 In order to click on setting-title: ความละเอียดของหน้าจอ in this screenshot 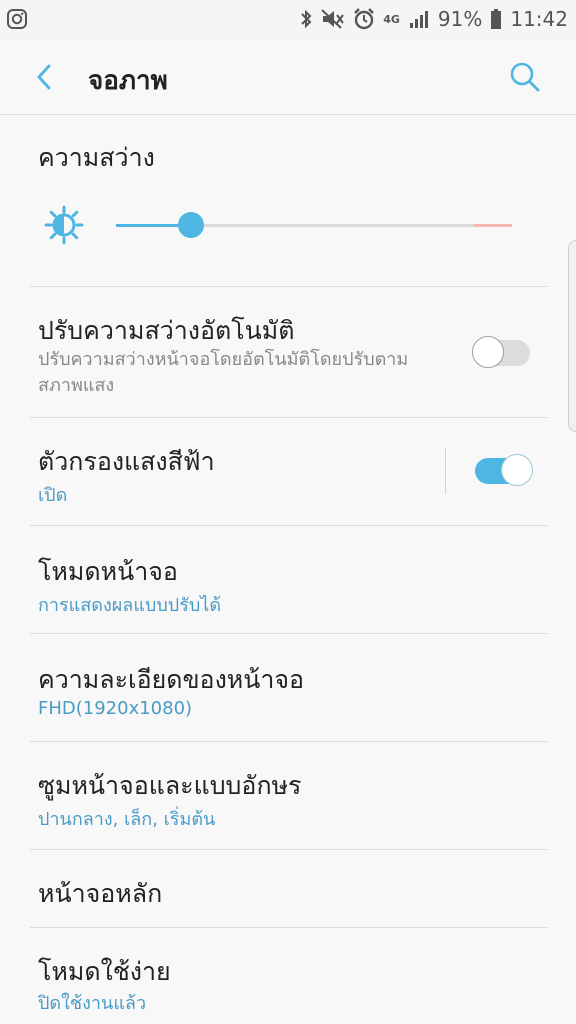, I will do `click(171, 679)`.